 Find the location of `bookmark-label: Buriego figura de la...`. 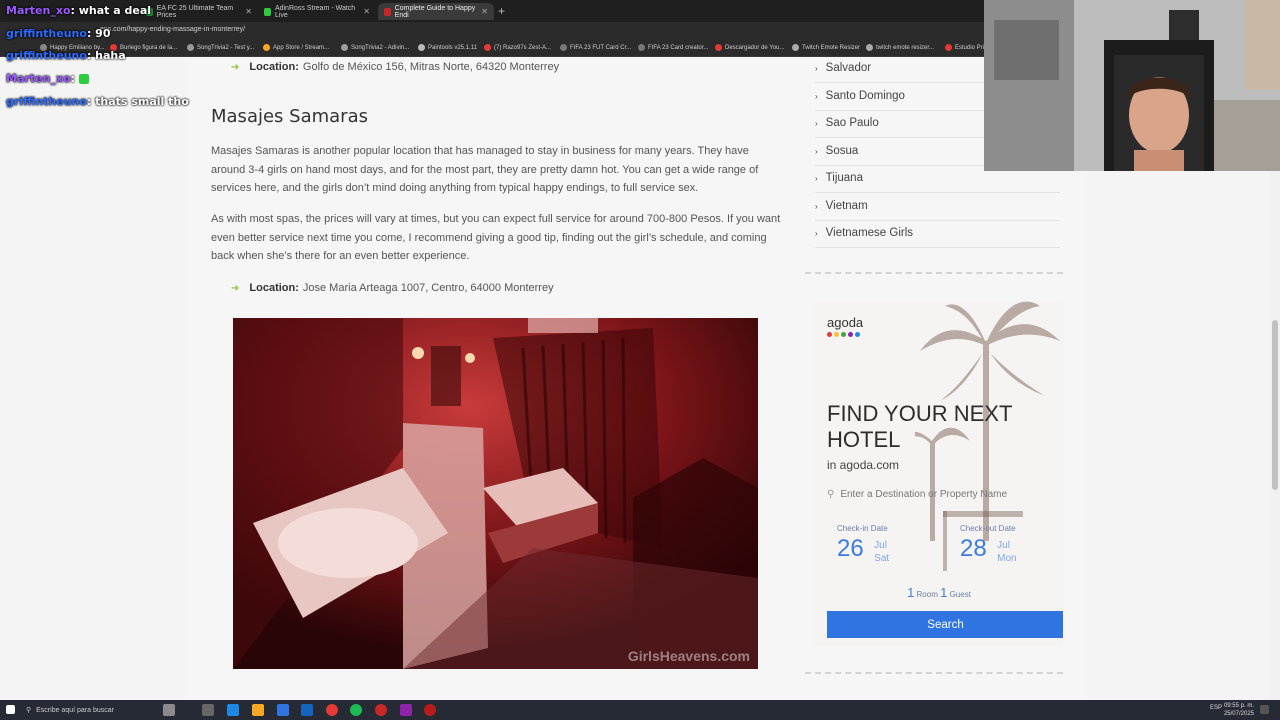

bookmark-label: Buriego figura de la... is located at coordinates (149, 47).